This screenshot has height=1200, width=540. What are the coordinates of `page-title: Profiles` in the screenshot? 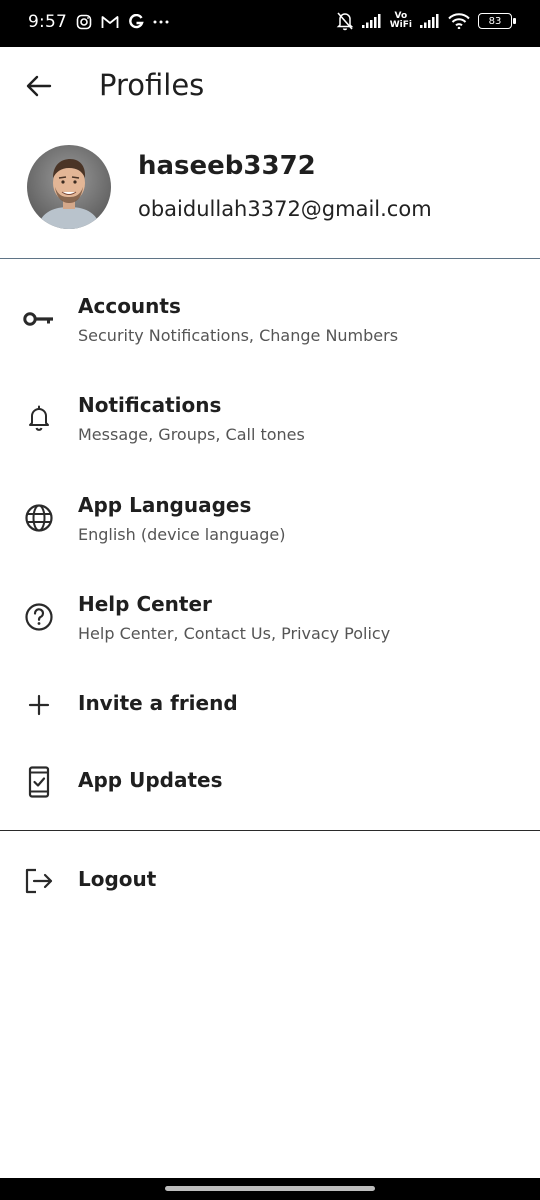 It's located at (152, 85).